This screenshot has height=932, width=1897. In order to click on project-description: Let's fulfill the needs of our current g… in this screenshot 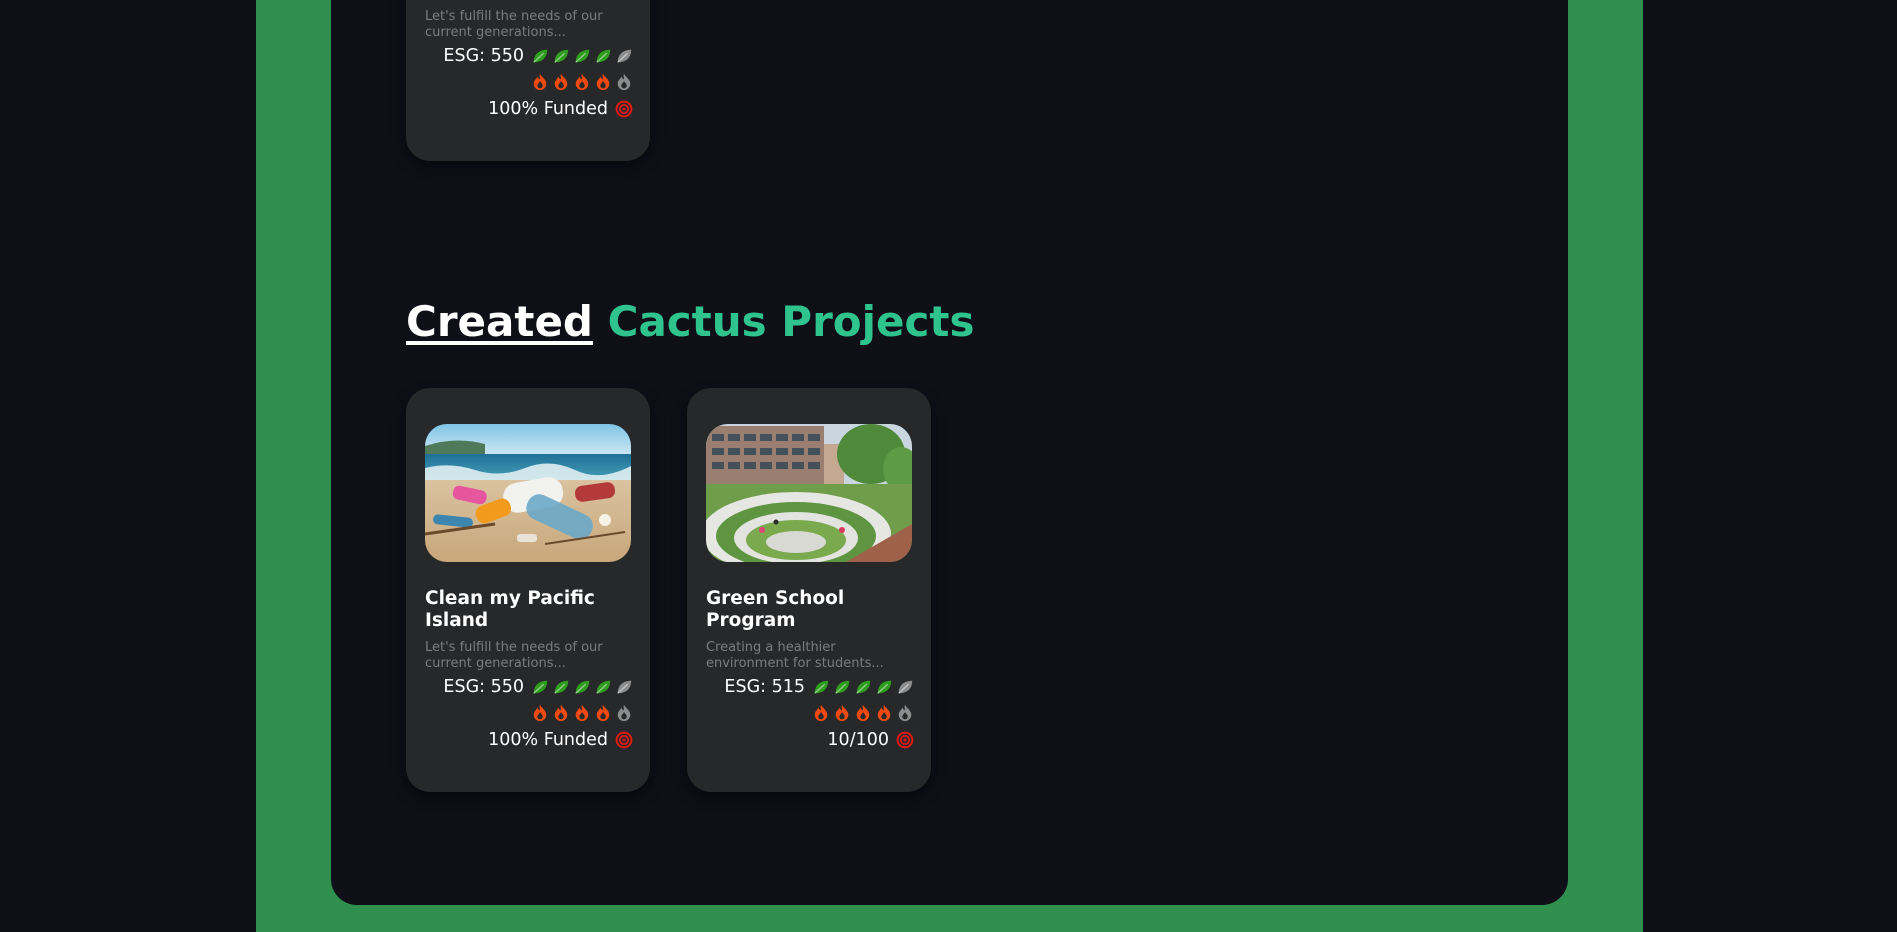, I will do `click(514, 655)`.